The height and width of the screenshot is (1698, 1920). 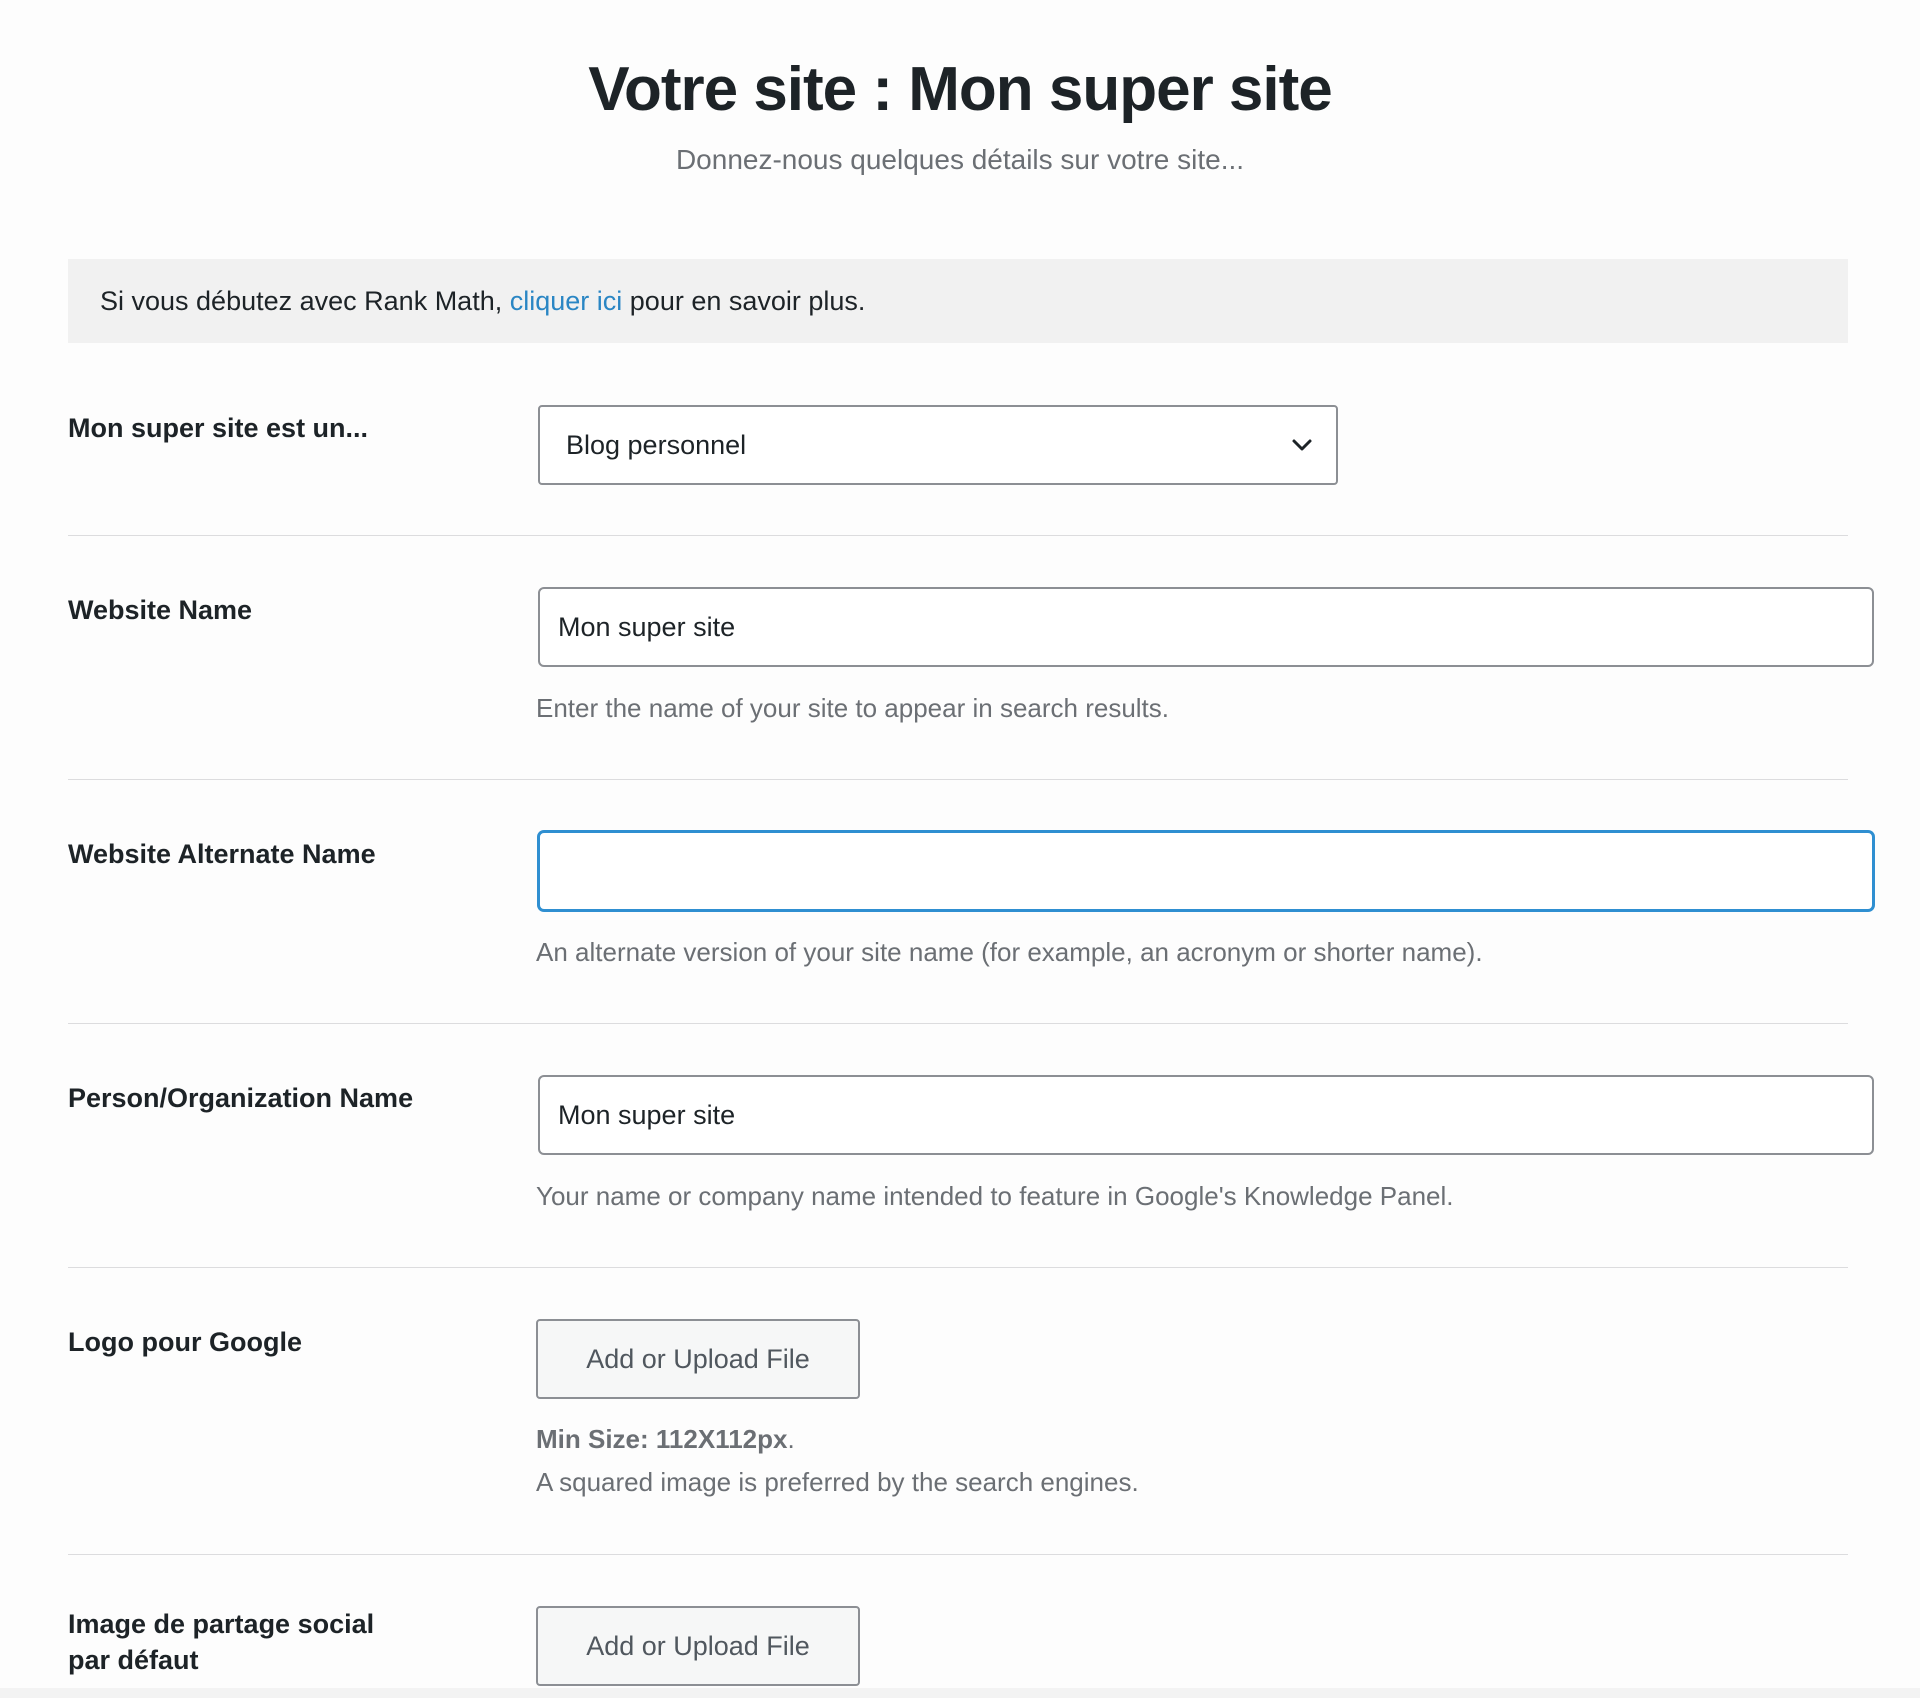 What do you see at coordinates (133, 1660) in the screenshot?
I see `social-image-label-line2: par défaut` at bounding box center [133, 1660].